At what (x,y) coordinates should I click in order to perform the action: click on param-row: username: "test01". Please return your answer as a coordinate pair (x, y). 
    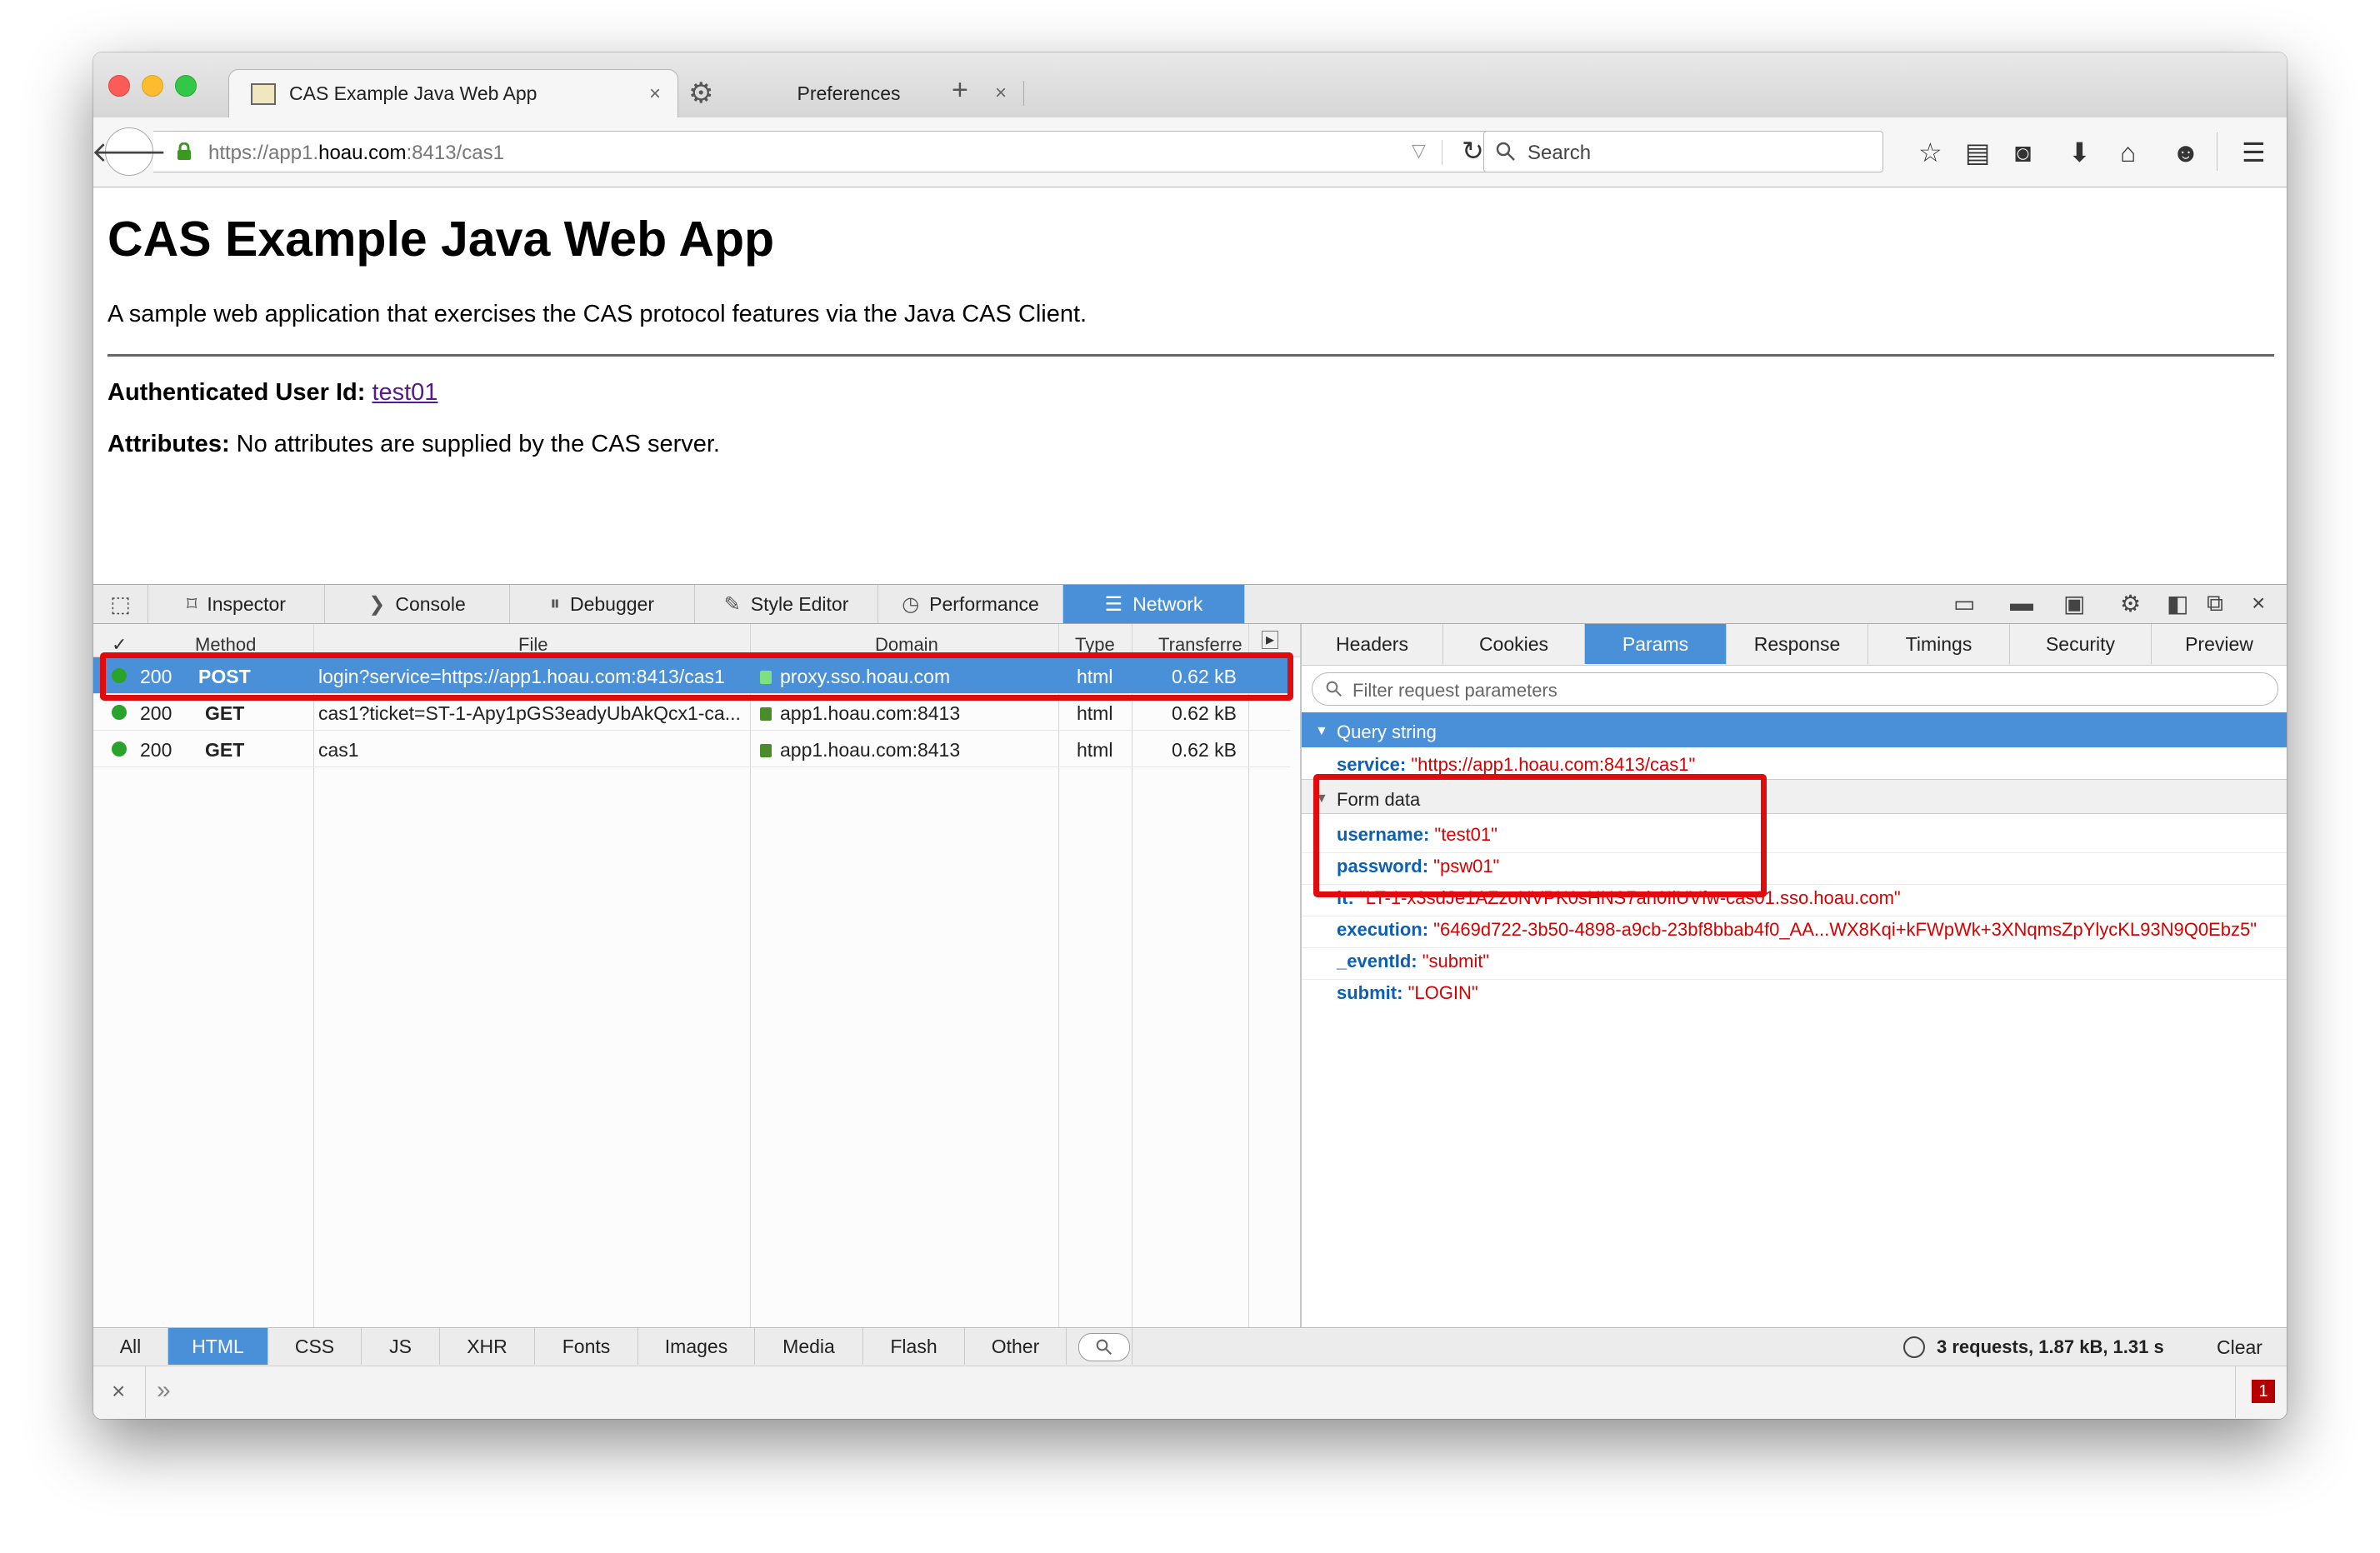
    Looking at the image, I should click on (1417, 834).